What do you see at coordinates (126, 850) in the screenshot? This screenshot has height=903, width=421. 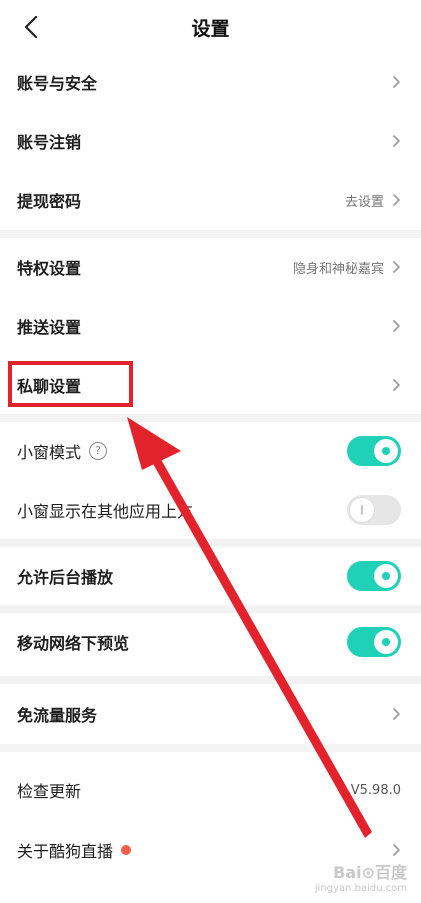 I see `notification-dot` at bounding box center [126, 850].